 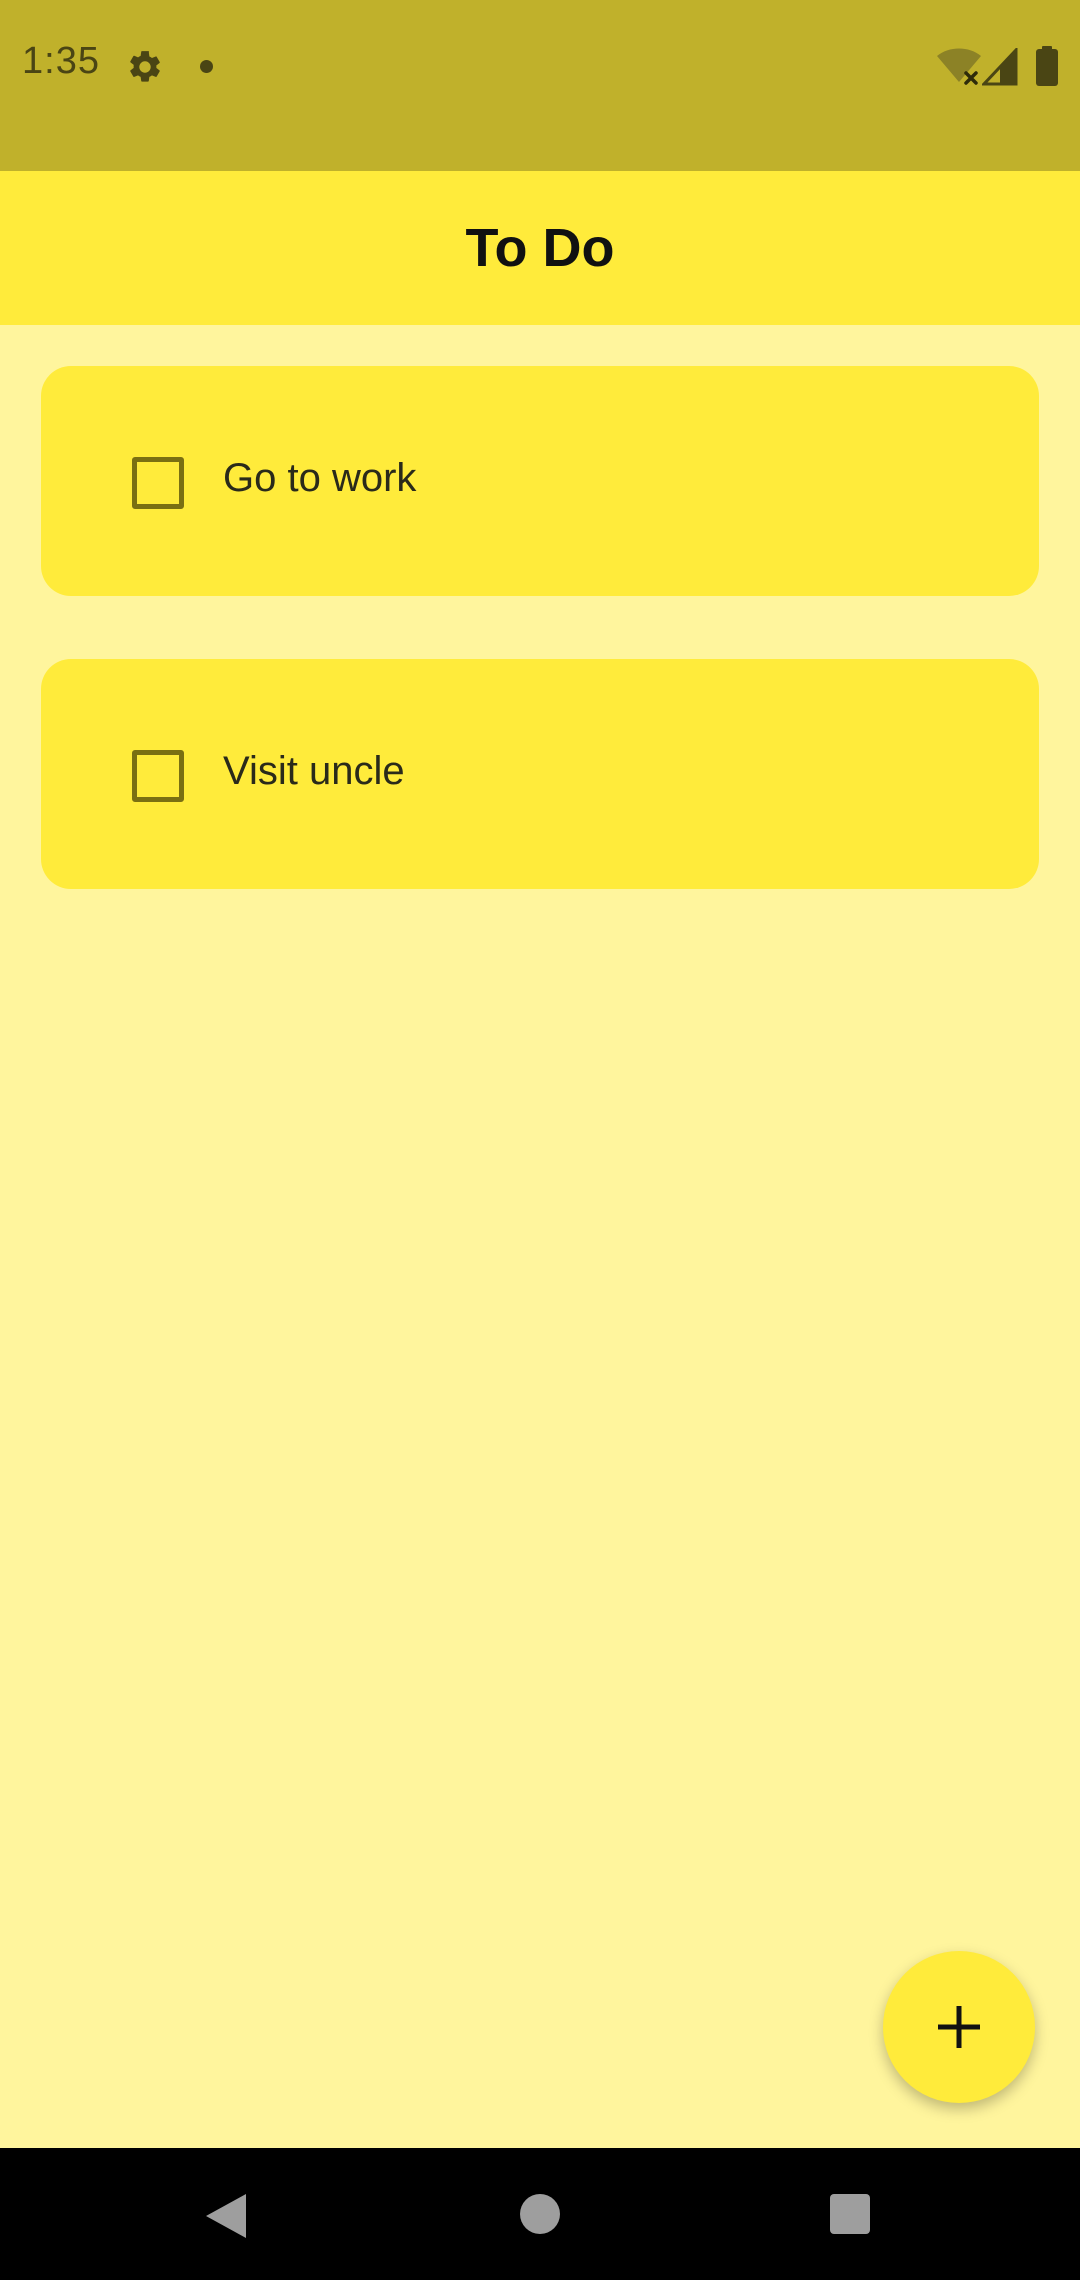 What do you see at coordinates (145, 66) in the screenshot?
I see `gear-icon` at bounding box center [145, 66].